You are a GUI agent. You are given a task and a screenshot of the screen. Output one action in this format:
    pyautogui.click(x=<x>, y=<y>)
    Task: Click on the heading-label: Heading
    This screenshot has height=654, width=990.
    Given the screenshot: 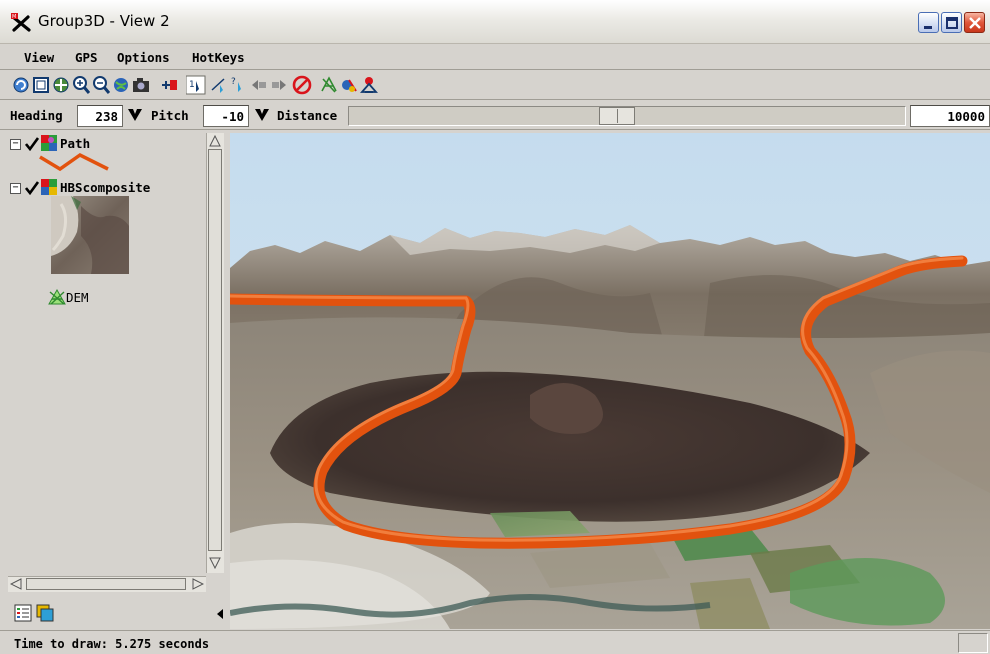 What is the action you would take?
    pyautogui.click(x=36, y=115)
    